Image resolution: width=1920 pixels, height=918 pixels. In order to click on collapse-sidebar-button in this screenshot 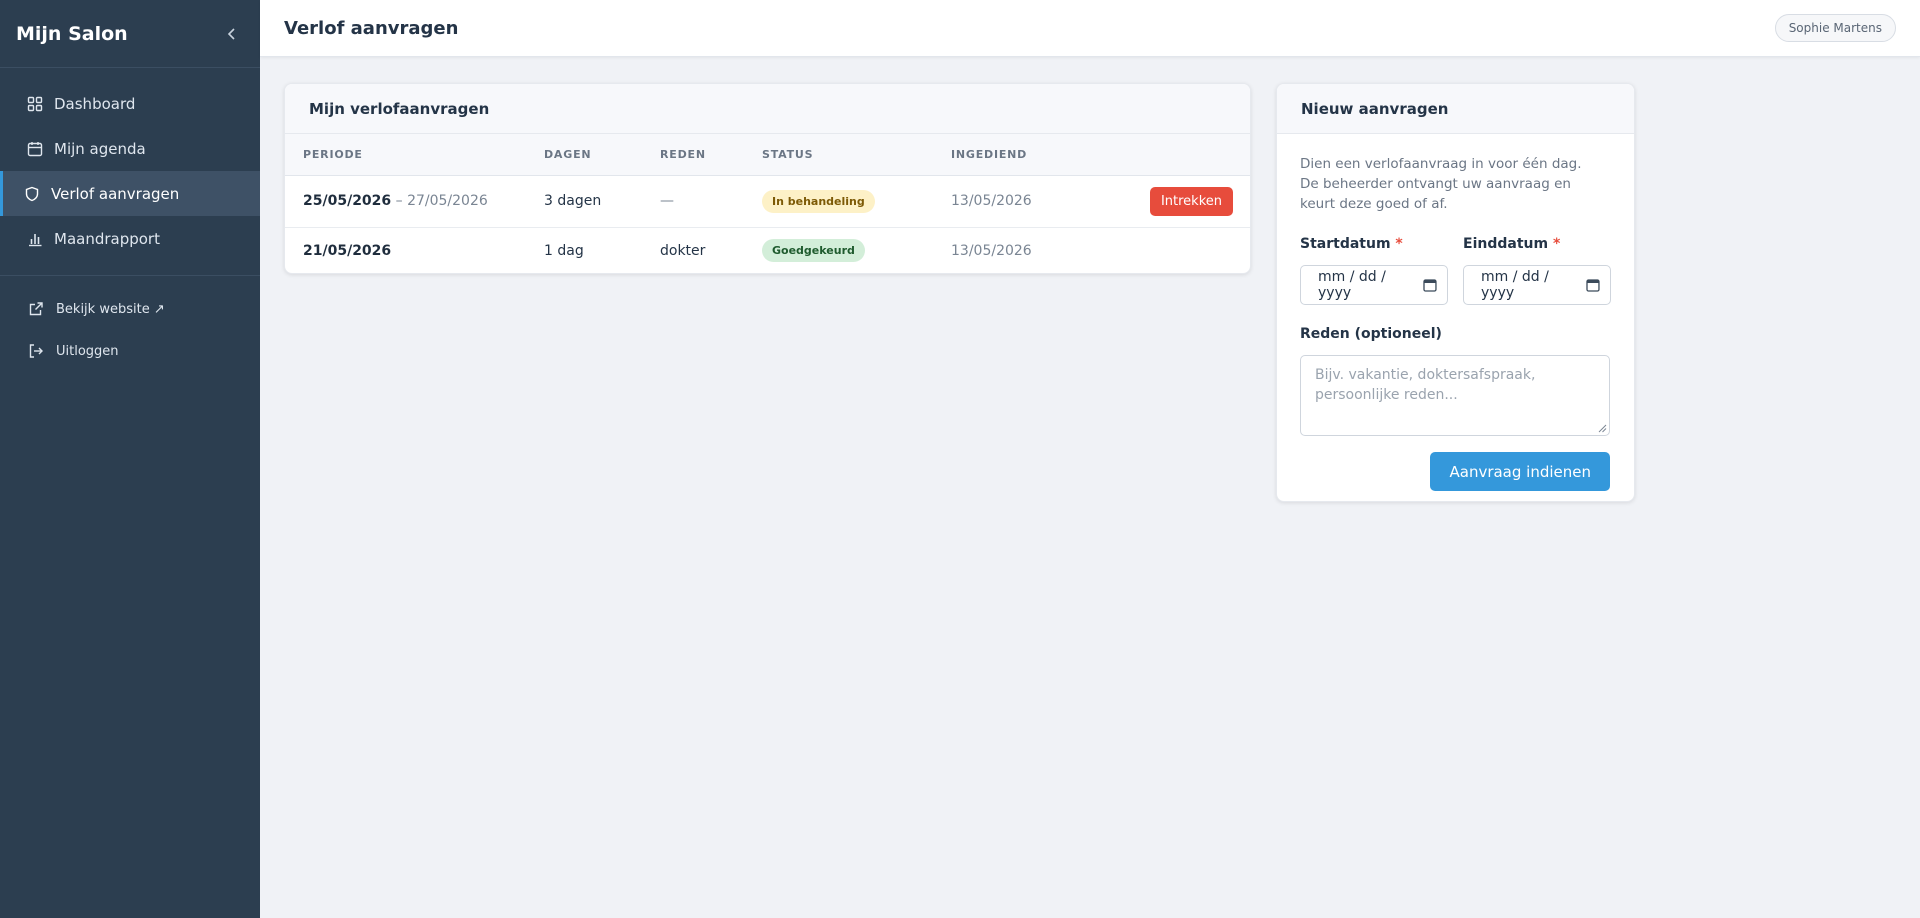, I will do `click(232, 34)`.